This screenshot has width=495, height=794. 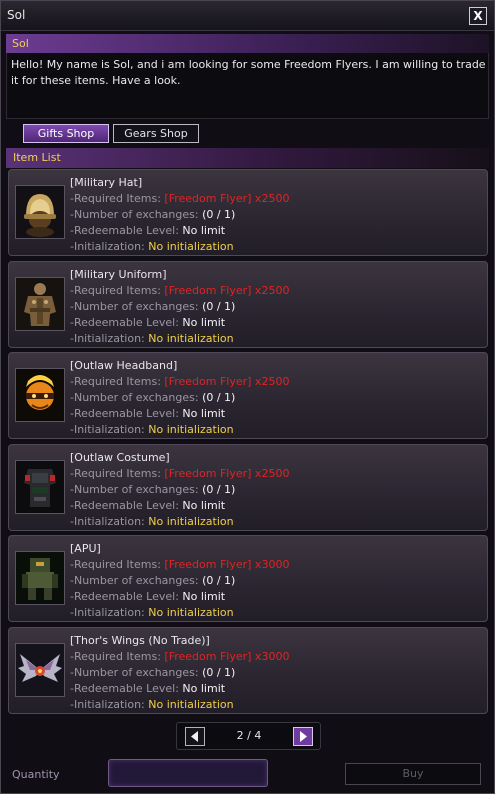 What do you see at coordinates (188, 773) in the screenshot?
I see `quantity-input` at bounding box center [188, 773].